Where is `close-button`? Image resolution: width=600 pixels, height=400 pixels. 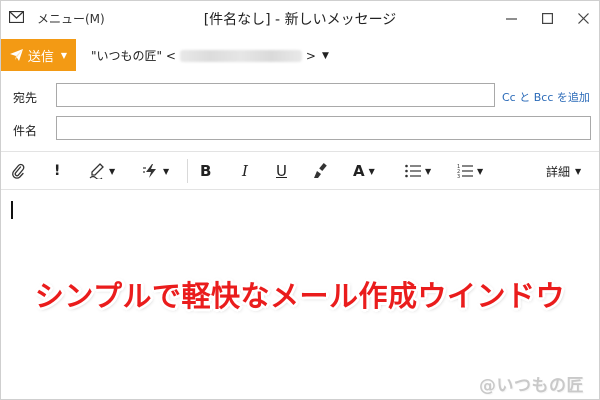 close-button is located at coordinates (583, 18).